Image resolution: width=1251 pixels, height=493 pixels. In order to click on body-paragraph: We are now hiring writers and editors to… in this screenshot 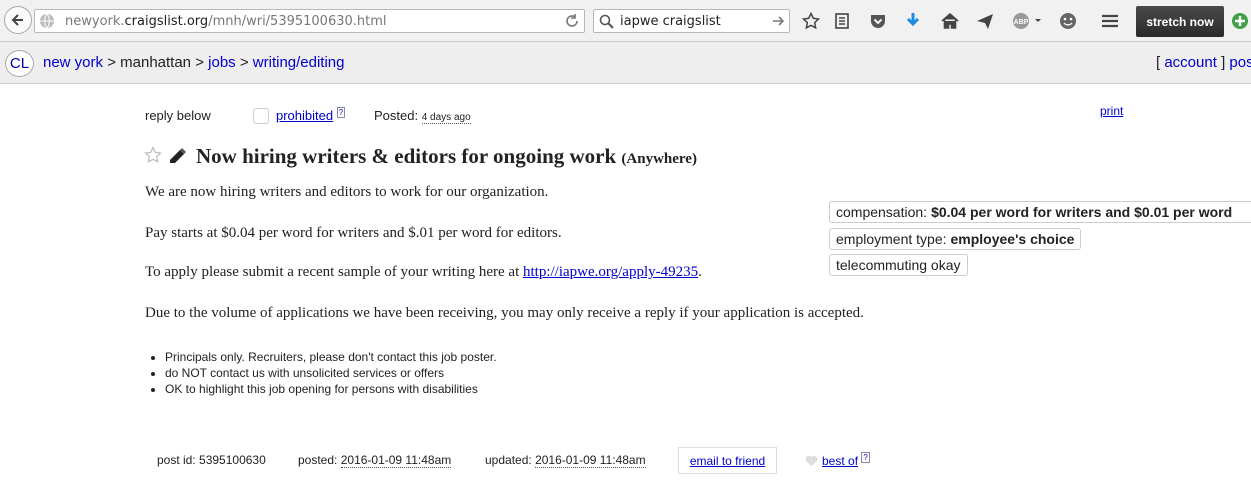, I will do `click(347, 192)`.